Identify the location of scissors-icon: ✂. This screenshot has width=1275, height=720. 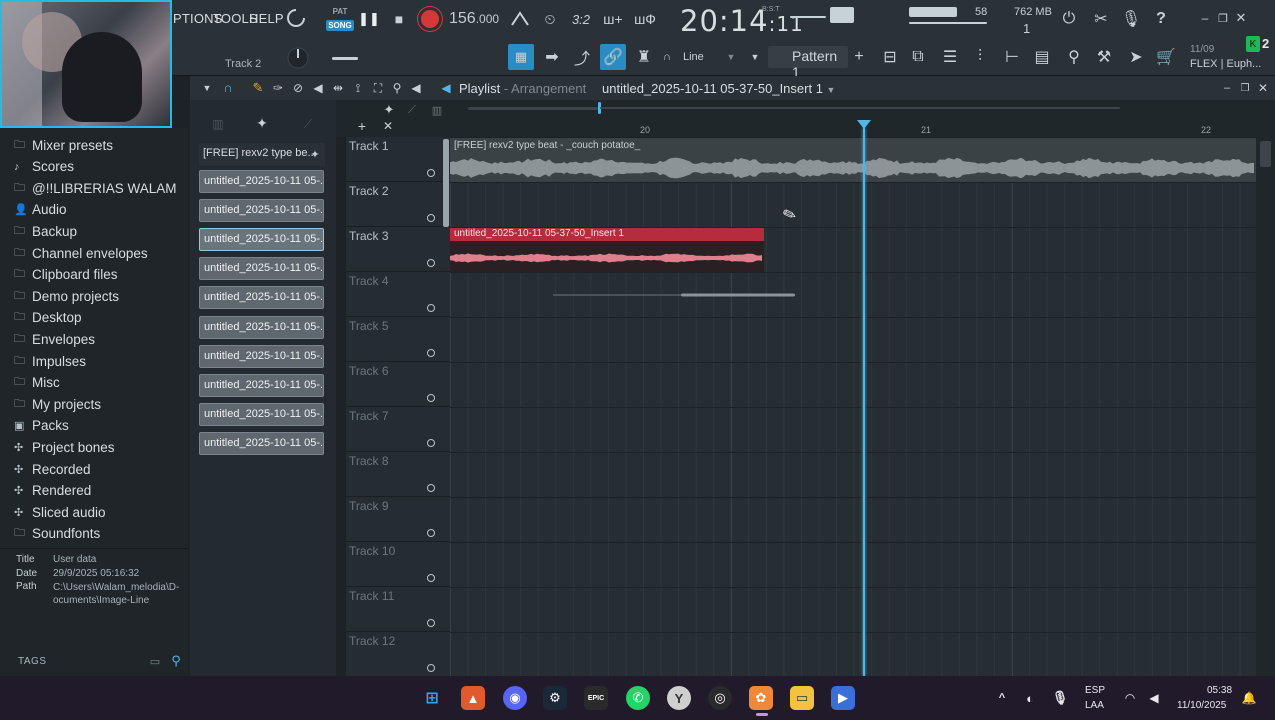
(1101, 19).